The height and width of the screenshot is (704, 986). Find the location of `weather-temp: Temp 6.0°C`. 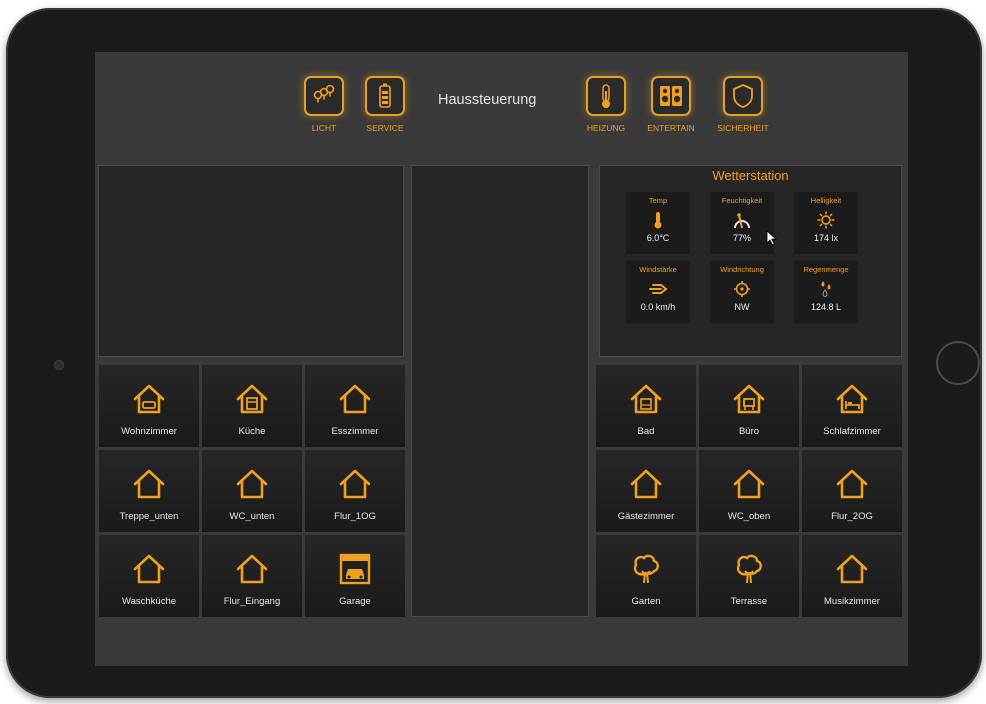

weather-temp: Temp 6.0°C is located at coordinates (658, 223).